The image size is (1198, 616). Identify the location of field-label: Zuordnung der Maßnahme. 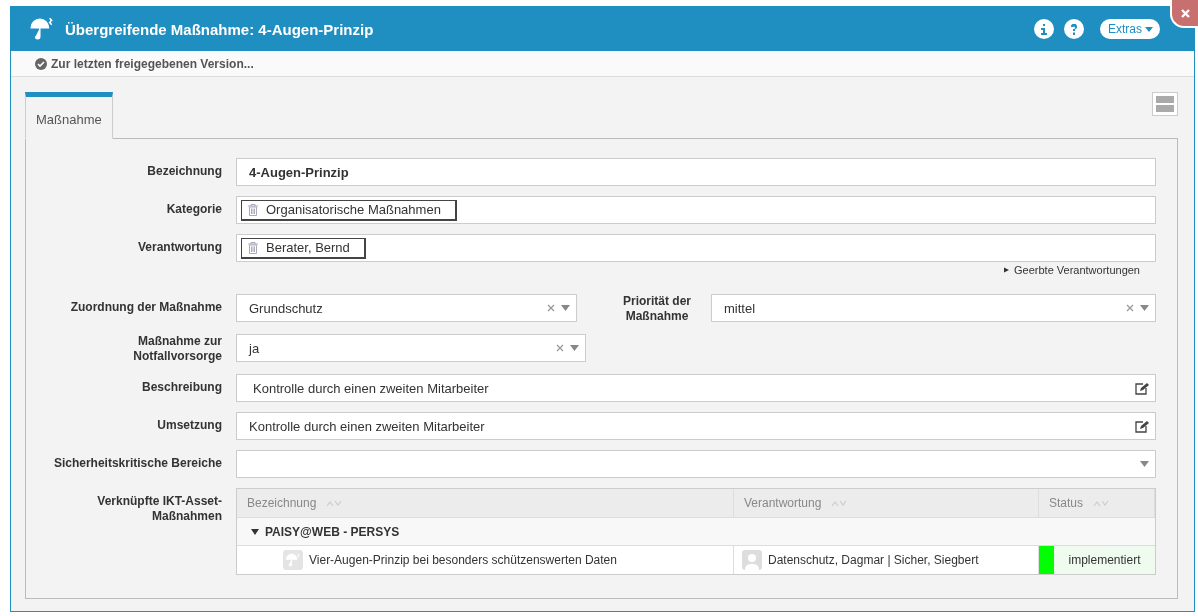
(145, 307).